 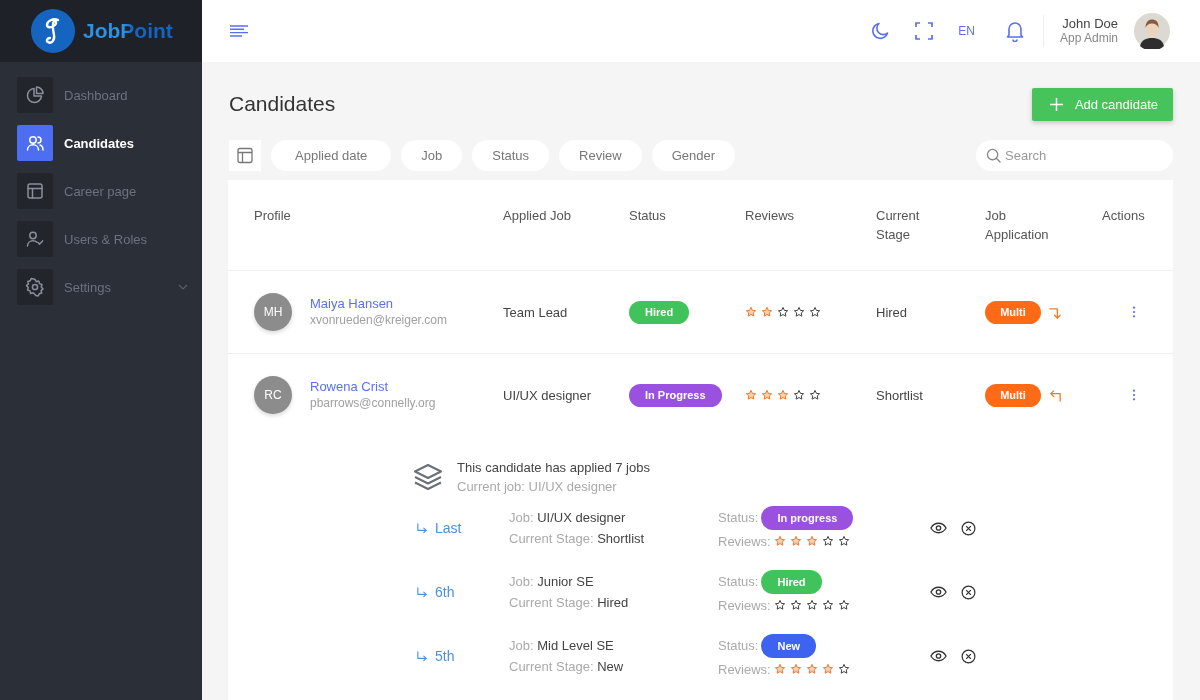 What do you see at coordinates (1090, 23) in the screenshot?
I see `user-name: John Doe` at bounding box center [1090, 23].